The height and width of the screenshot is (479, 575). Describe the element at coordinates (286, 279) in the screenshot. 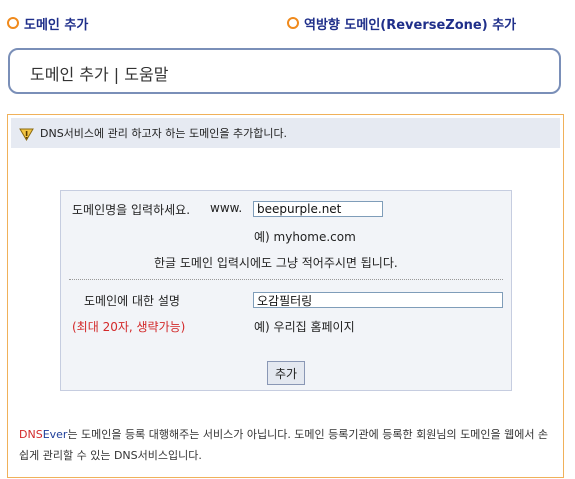

I see `form-divider` at that location.